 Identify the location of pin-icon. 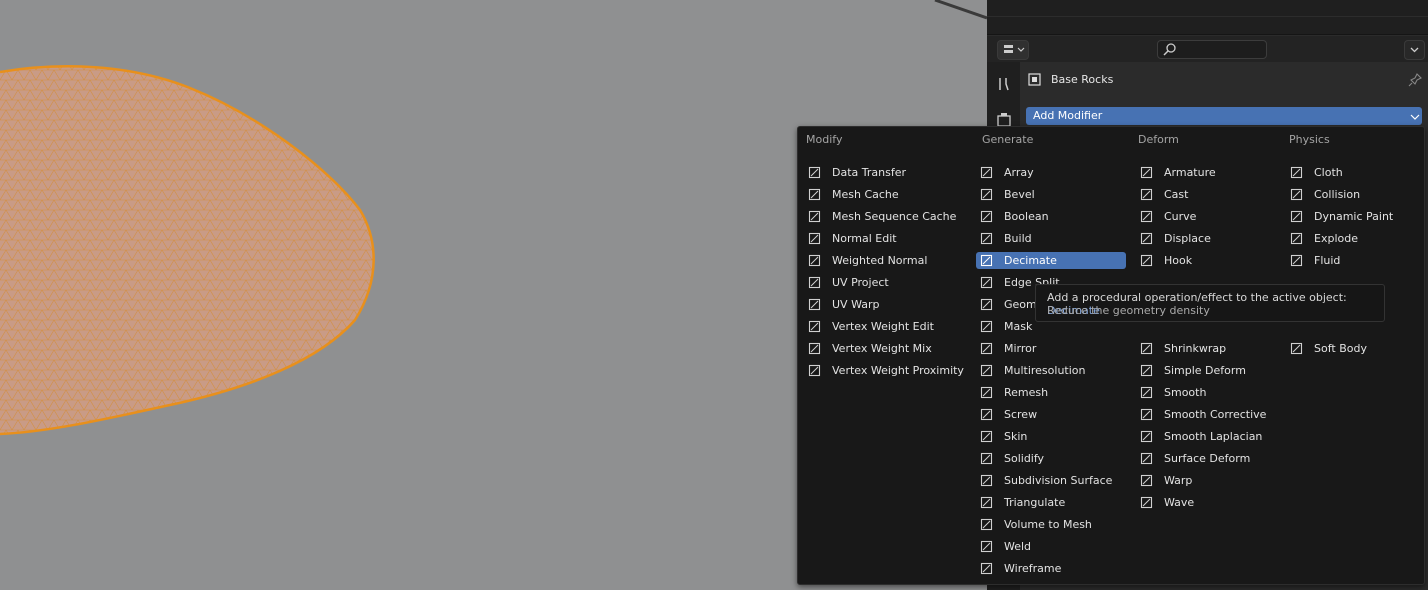
(1415, 80).